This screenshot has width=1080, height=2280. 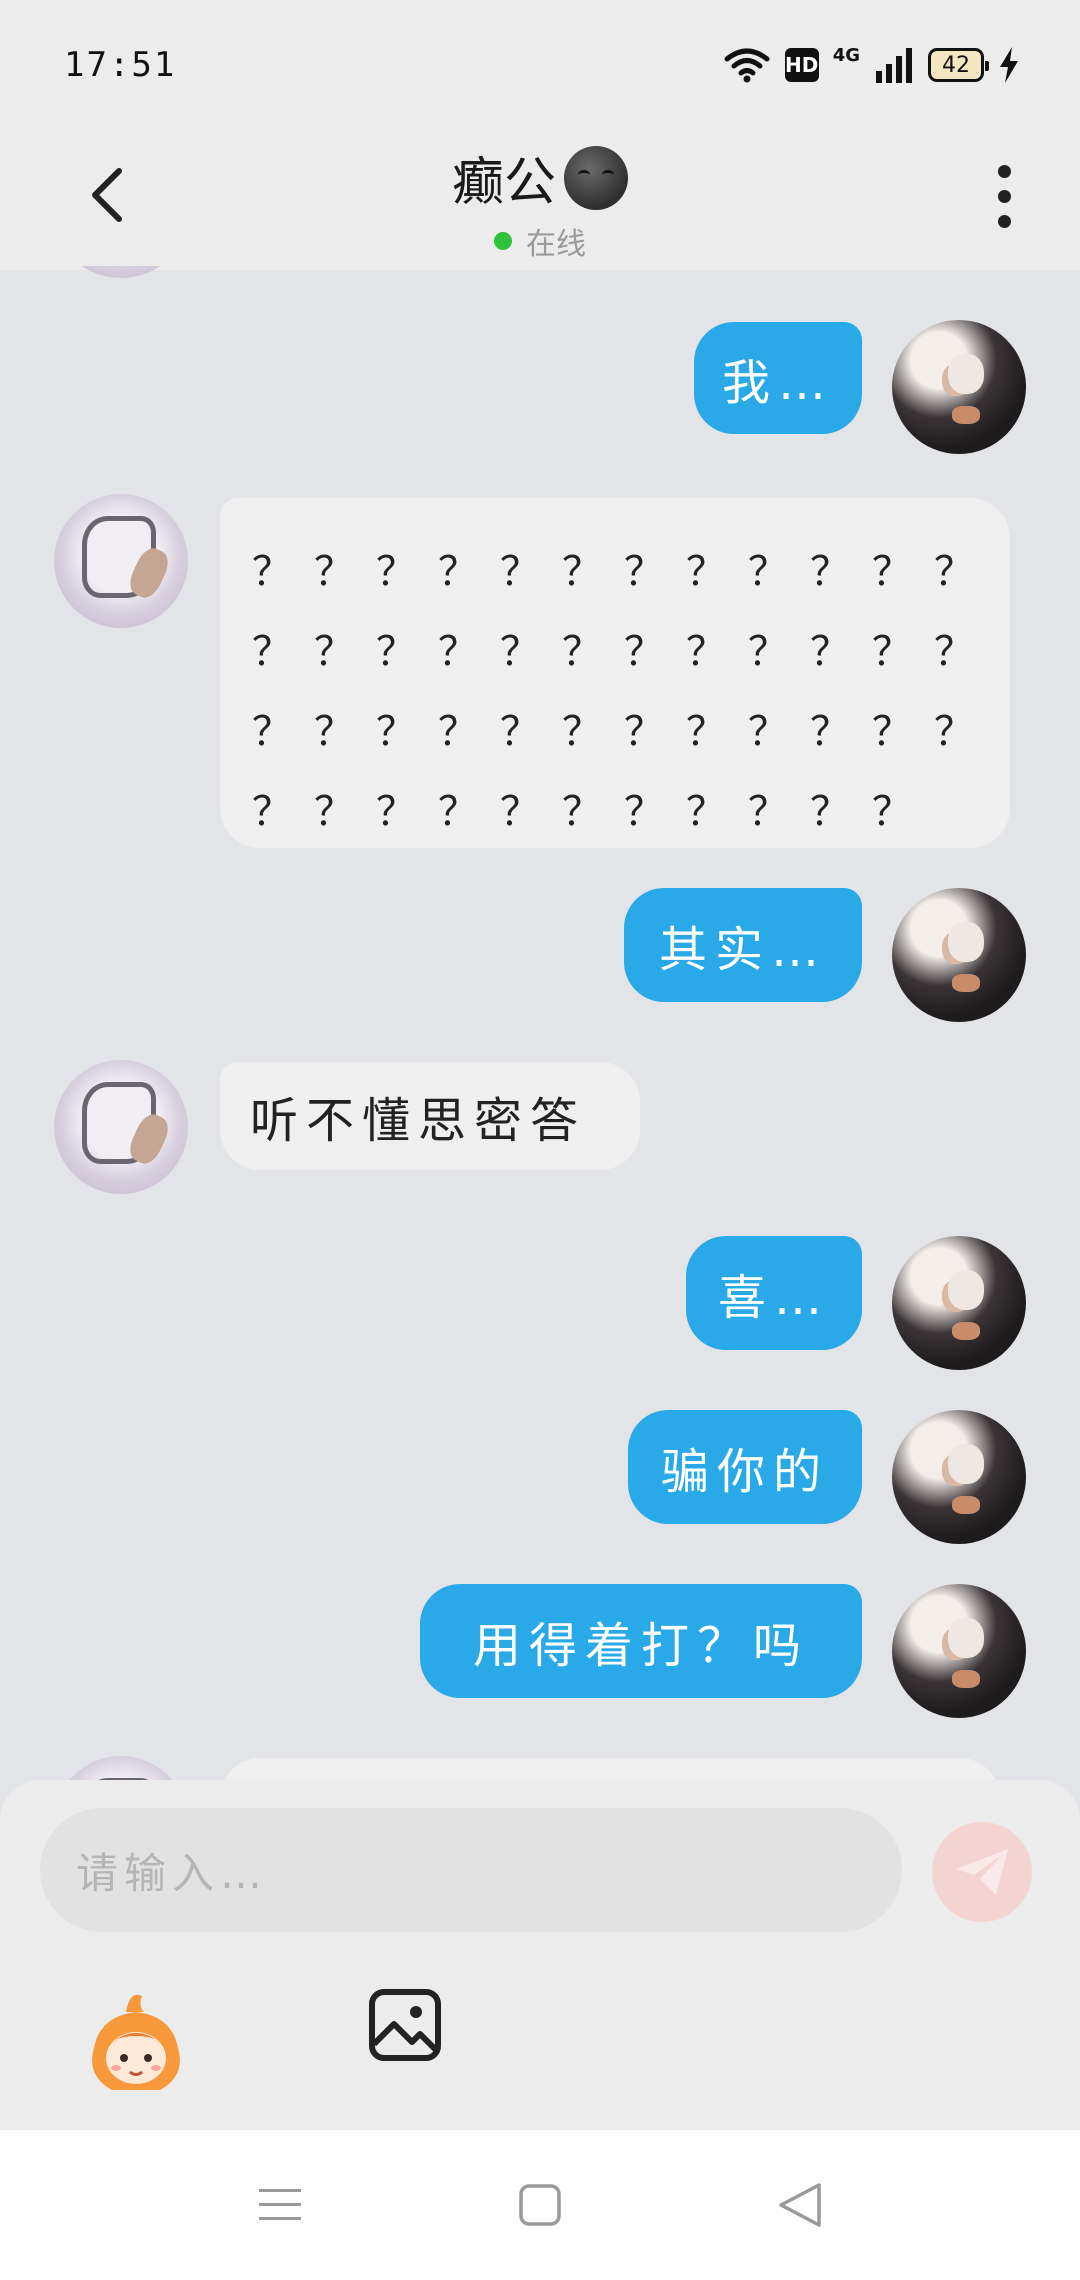 What do you see at coordinates (641, 1641) in the screenshot?
I see `message-bubble-outgoing: 用得着打？吗` at bounding box center [641, 1641].